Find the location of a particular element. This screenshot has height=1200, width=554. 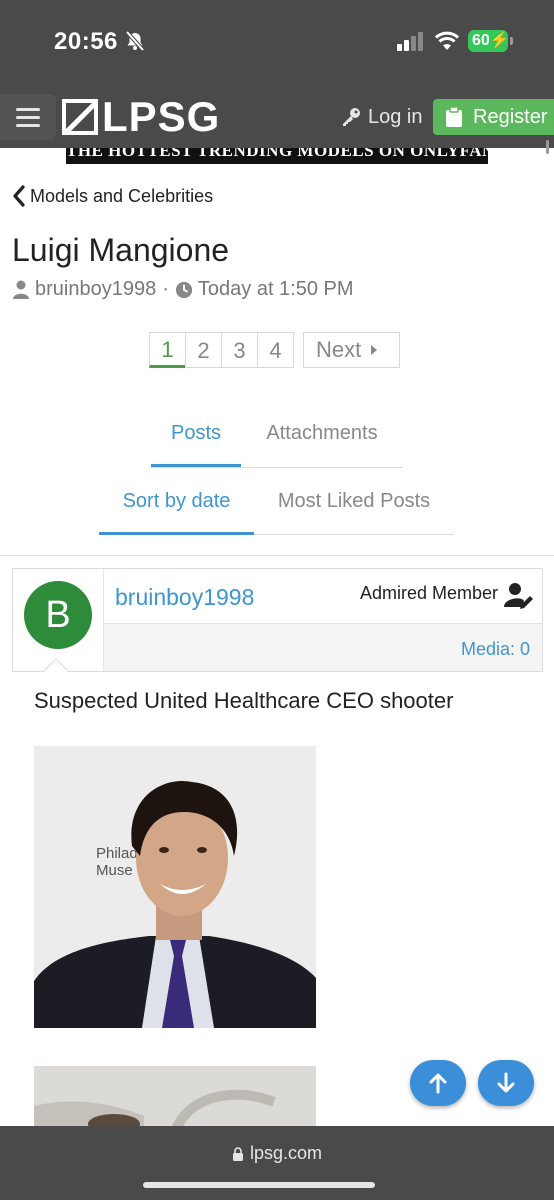

page-1-link: 1 is located at coordinates (167, 350).